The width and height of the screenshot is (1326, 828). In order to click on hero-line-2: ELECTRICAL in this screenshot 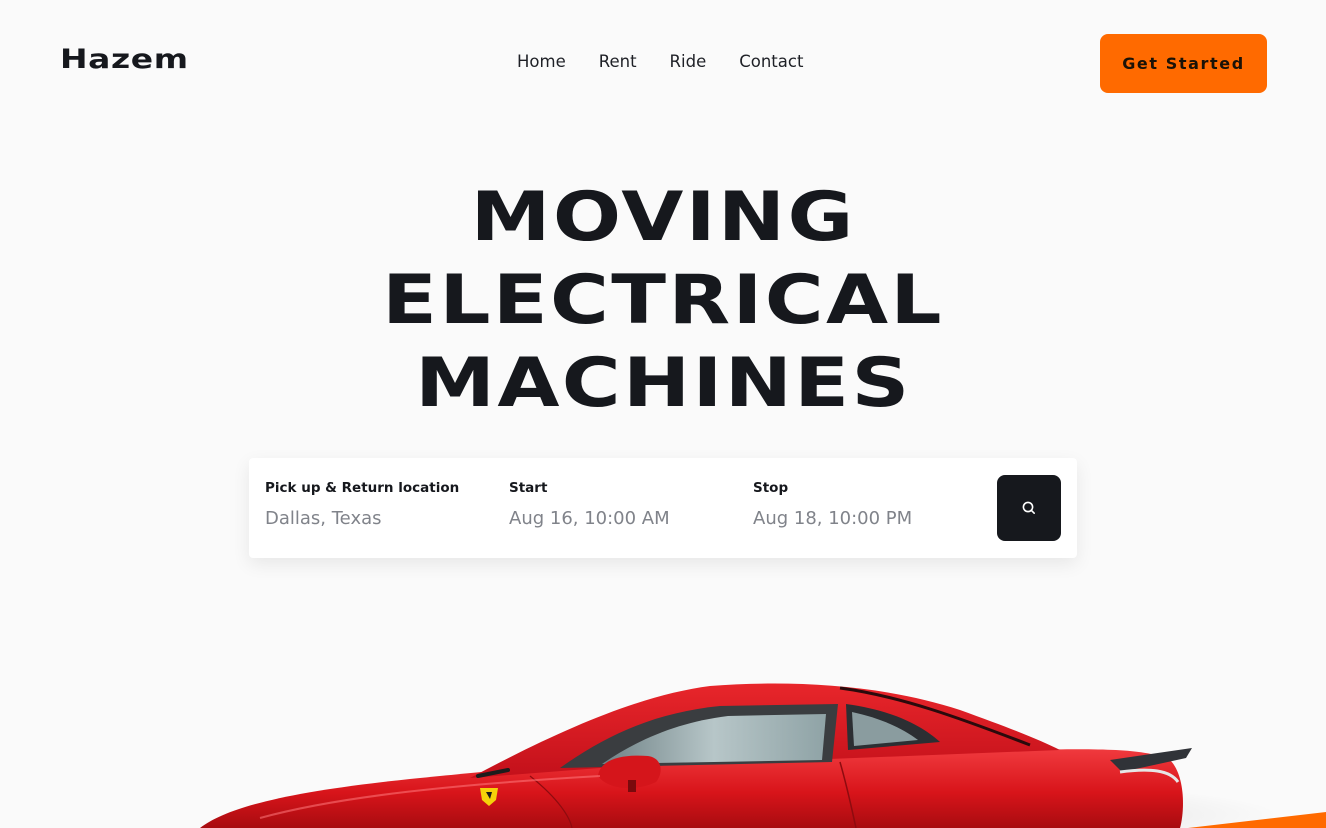, I will do `click(663, 300)`.